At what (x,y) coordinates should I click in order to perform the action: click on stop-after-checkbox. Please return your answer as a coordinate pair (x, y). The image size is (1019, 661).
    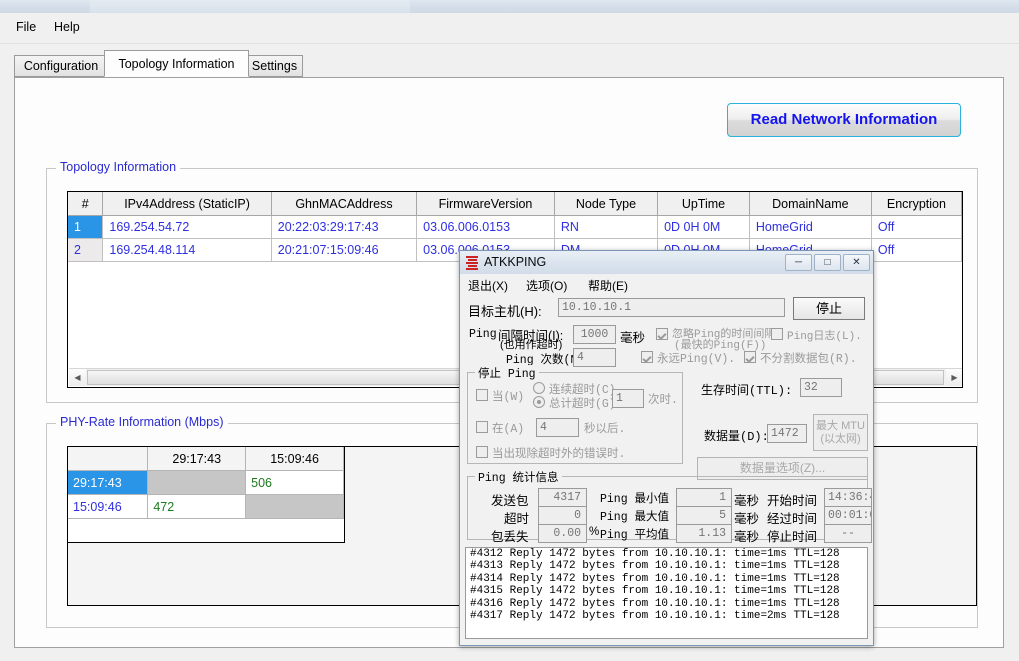
    Looking at the image, I should click on (482, 427).